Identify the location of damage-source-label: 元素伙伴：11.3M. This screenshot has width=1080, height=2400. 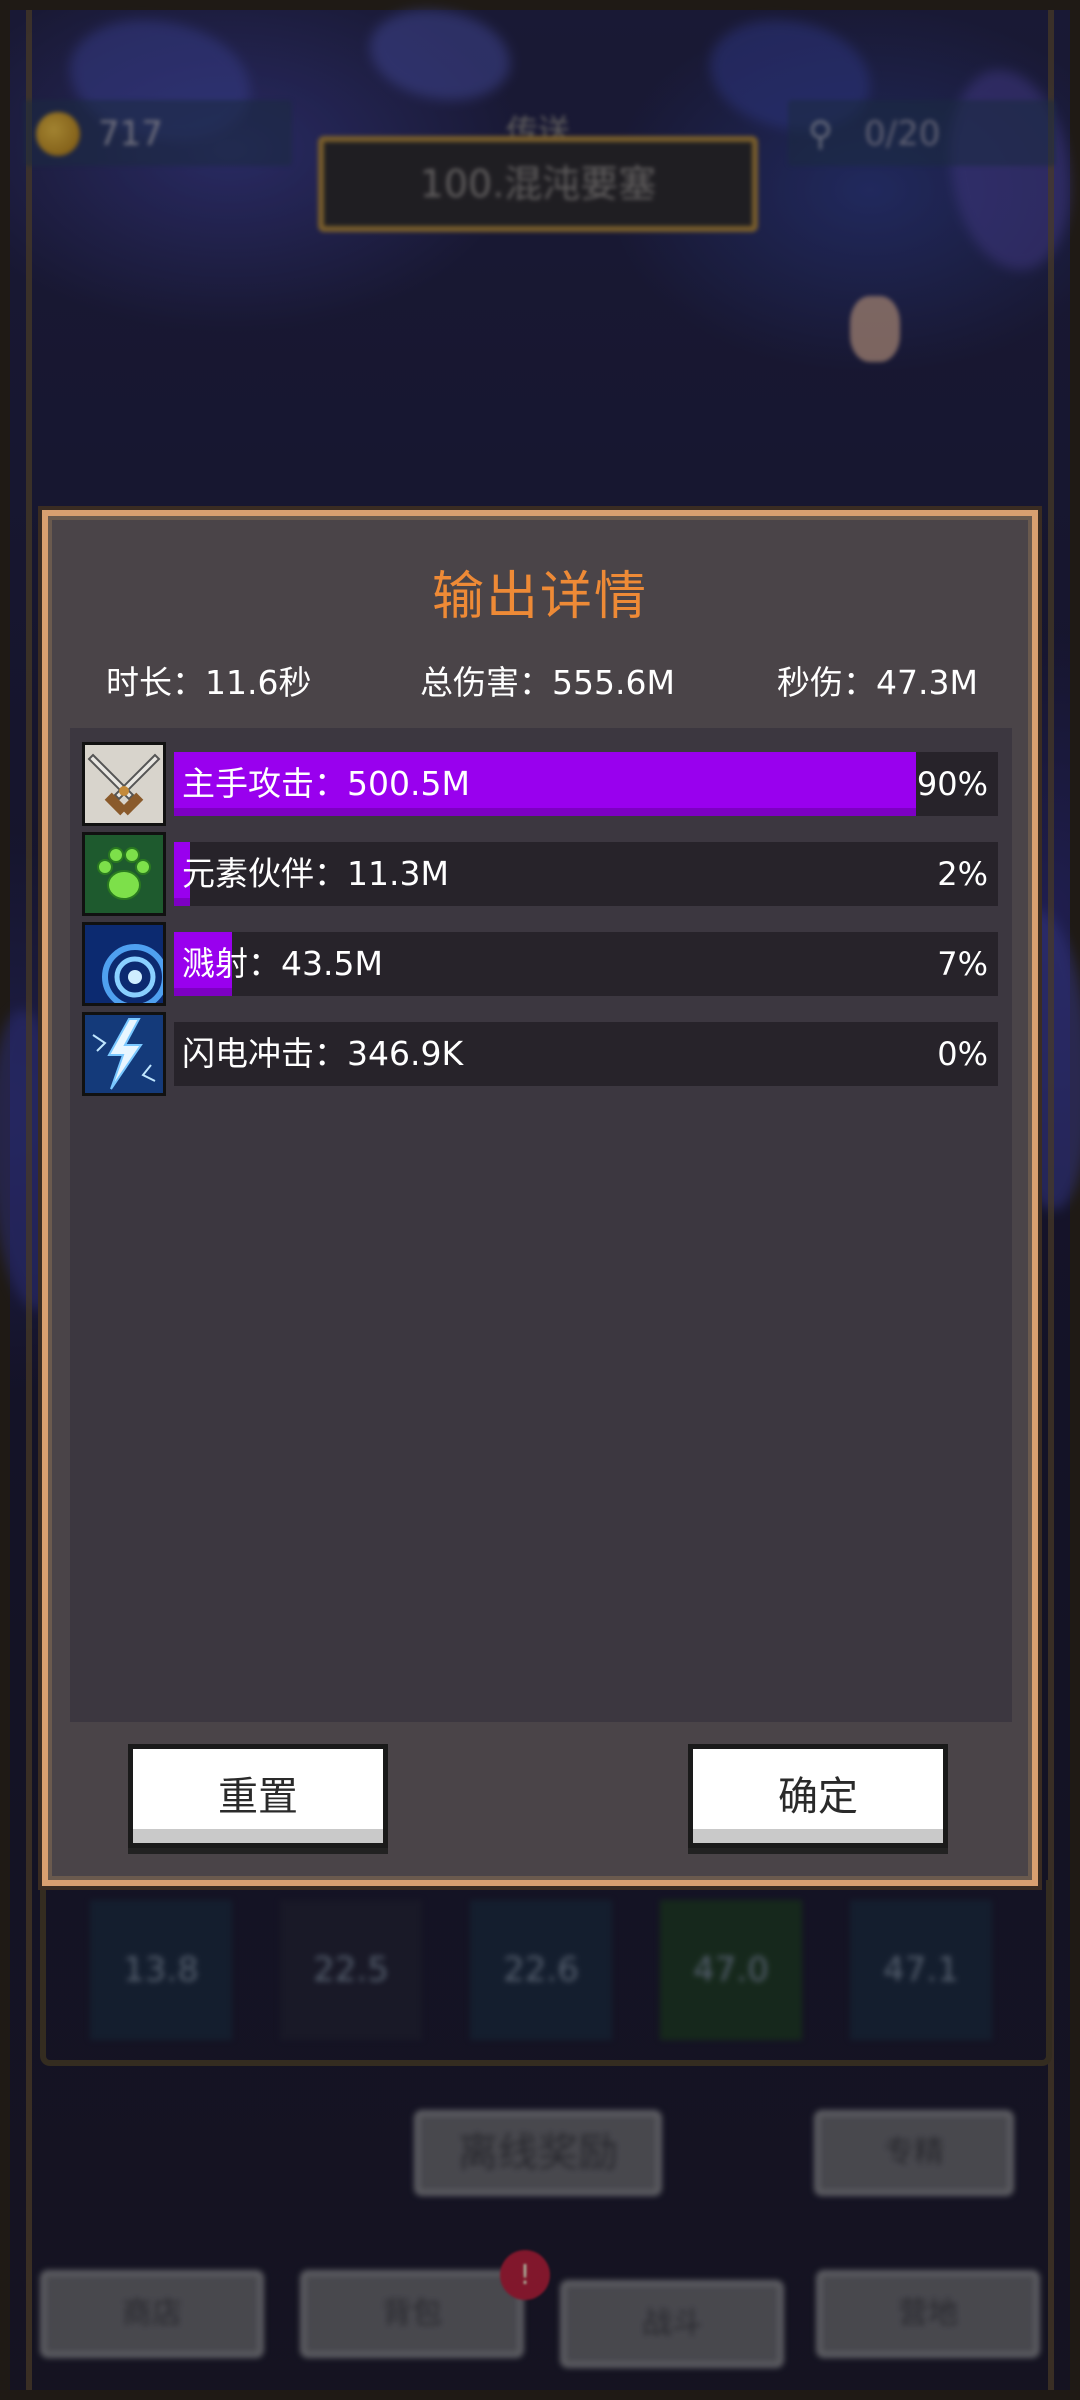
(315, 873).